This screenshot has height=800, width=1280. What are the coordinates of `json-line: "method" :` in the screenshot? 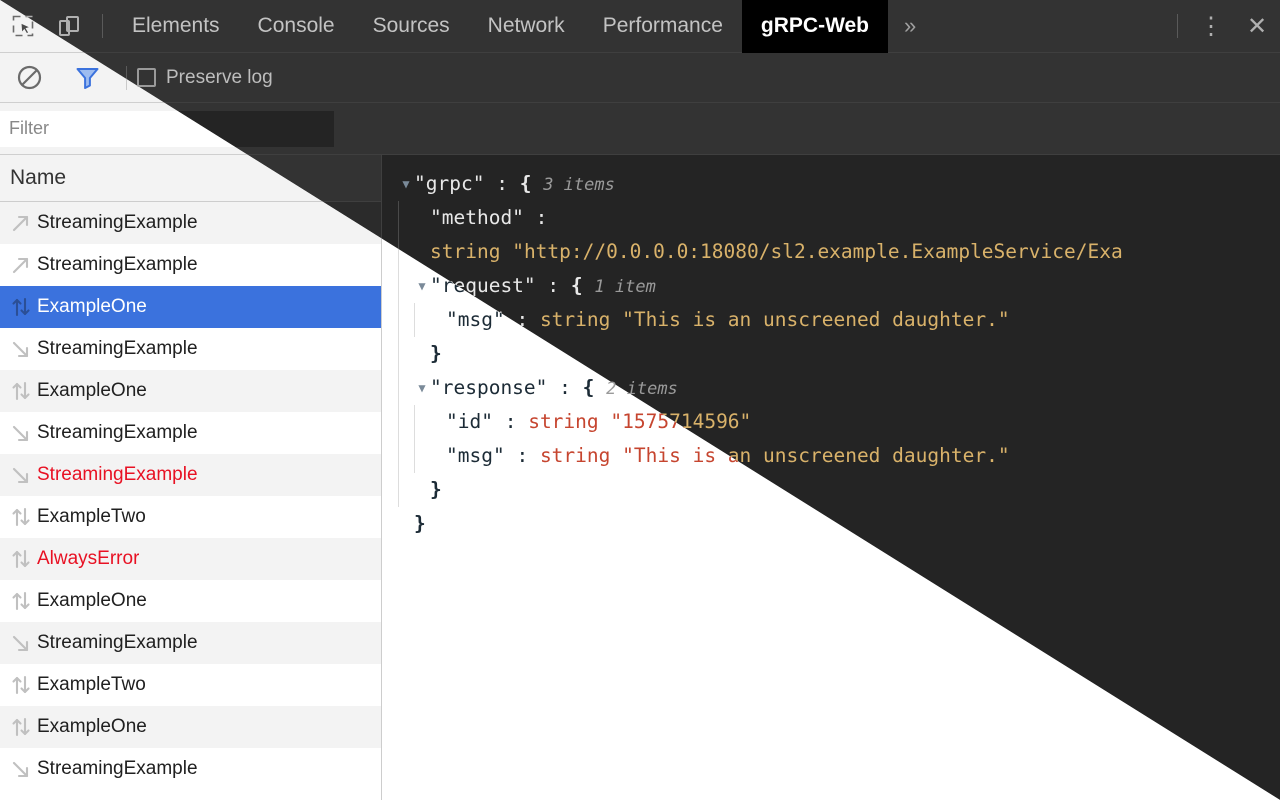 It's located at (831, 218).